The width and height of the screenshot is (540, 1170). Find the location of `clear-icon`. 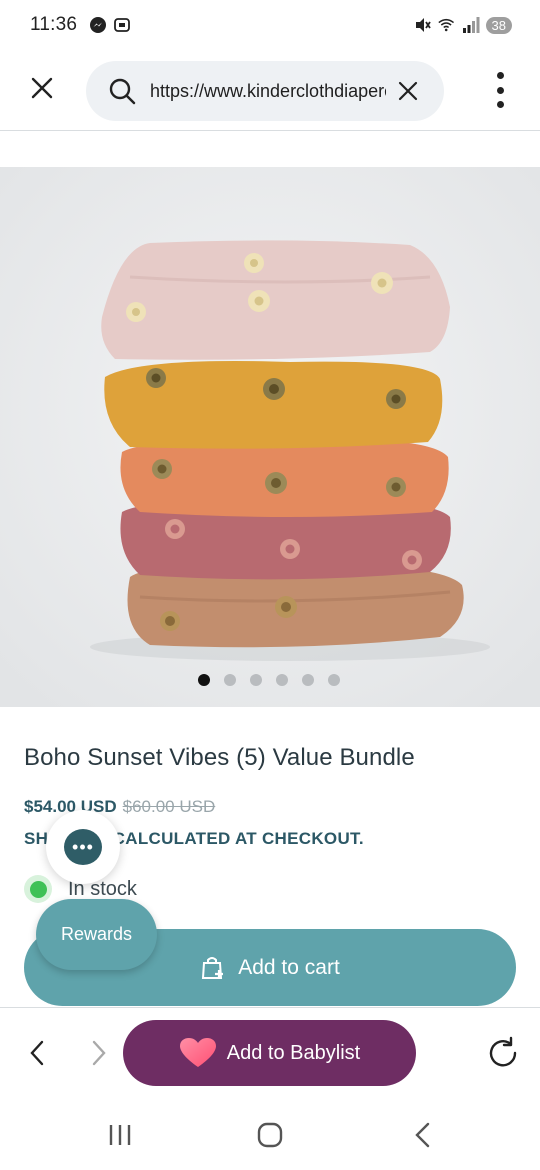

clear-icon is located at coordinates (408, 91).